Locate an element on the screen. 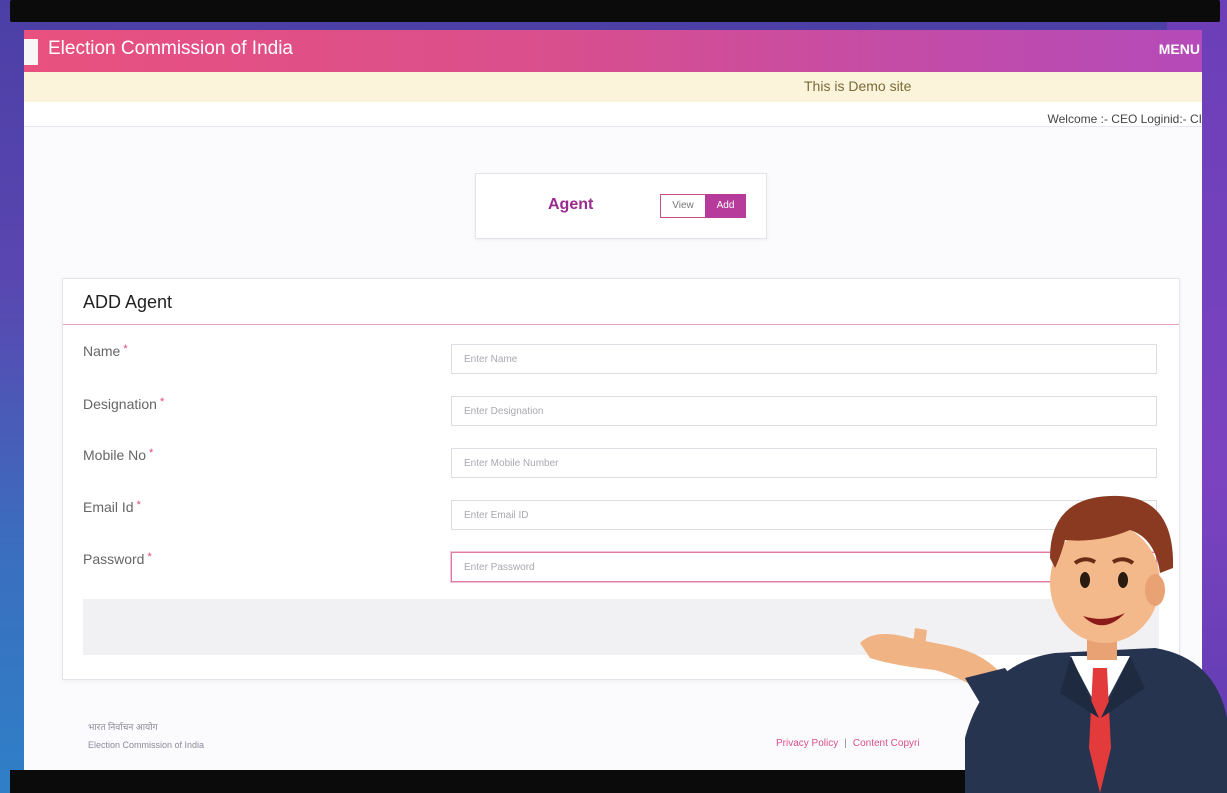  name-label: Name * is located at coordinates (105, 351).